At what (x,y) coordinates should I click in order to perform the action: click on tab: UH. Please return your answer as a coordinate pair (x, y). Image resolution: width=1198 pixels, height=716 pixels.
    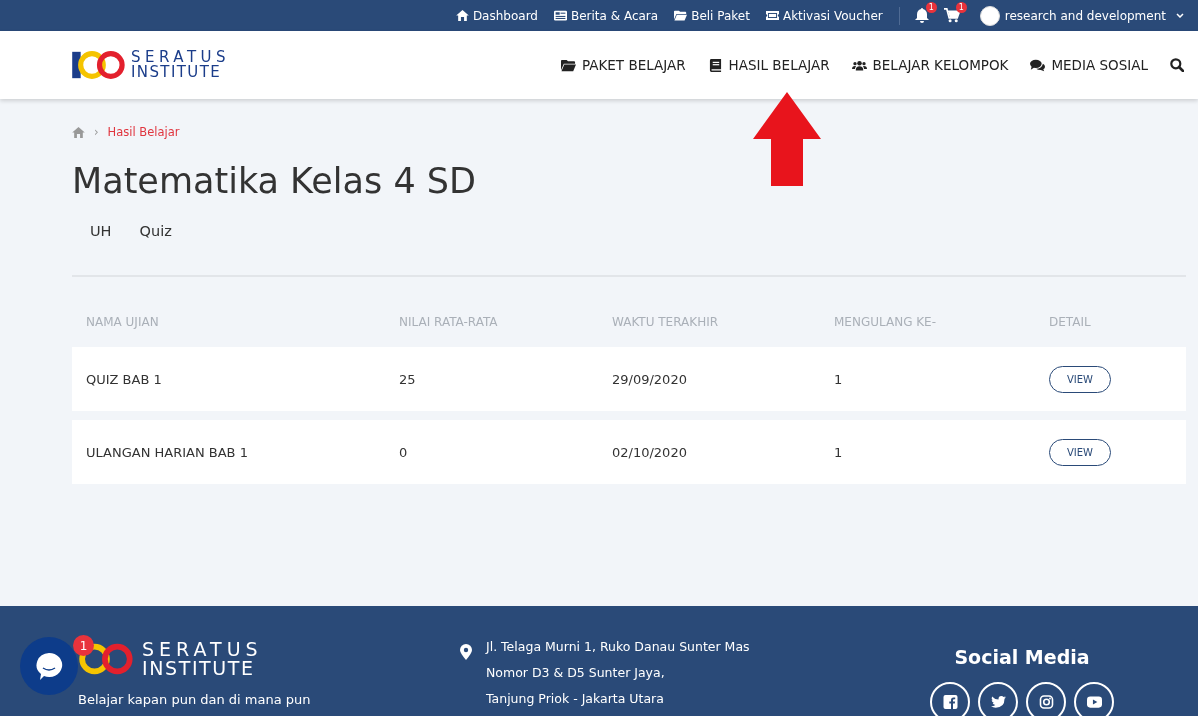
    Looking at the image, I should click on (101, 231).